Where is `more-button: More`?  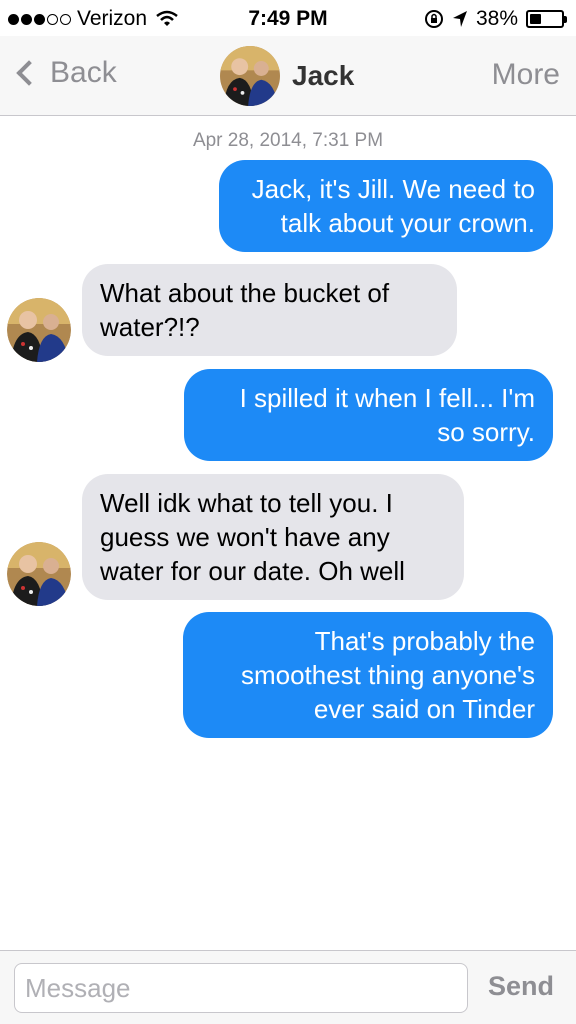 more-button: More is located at coordinates (526, 75).